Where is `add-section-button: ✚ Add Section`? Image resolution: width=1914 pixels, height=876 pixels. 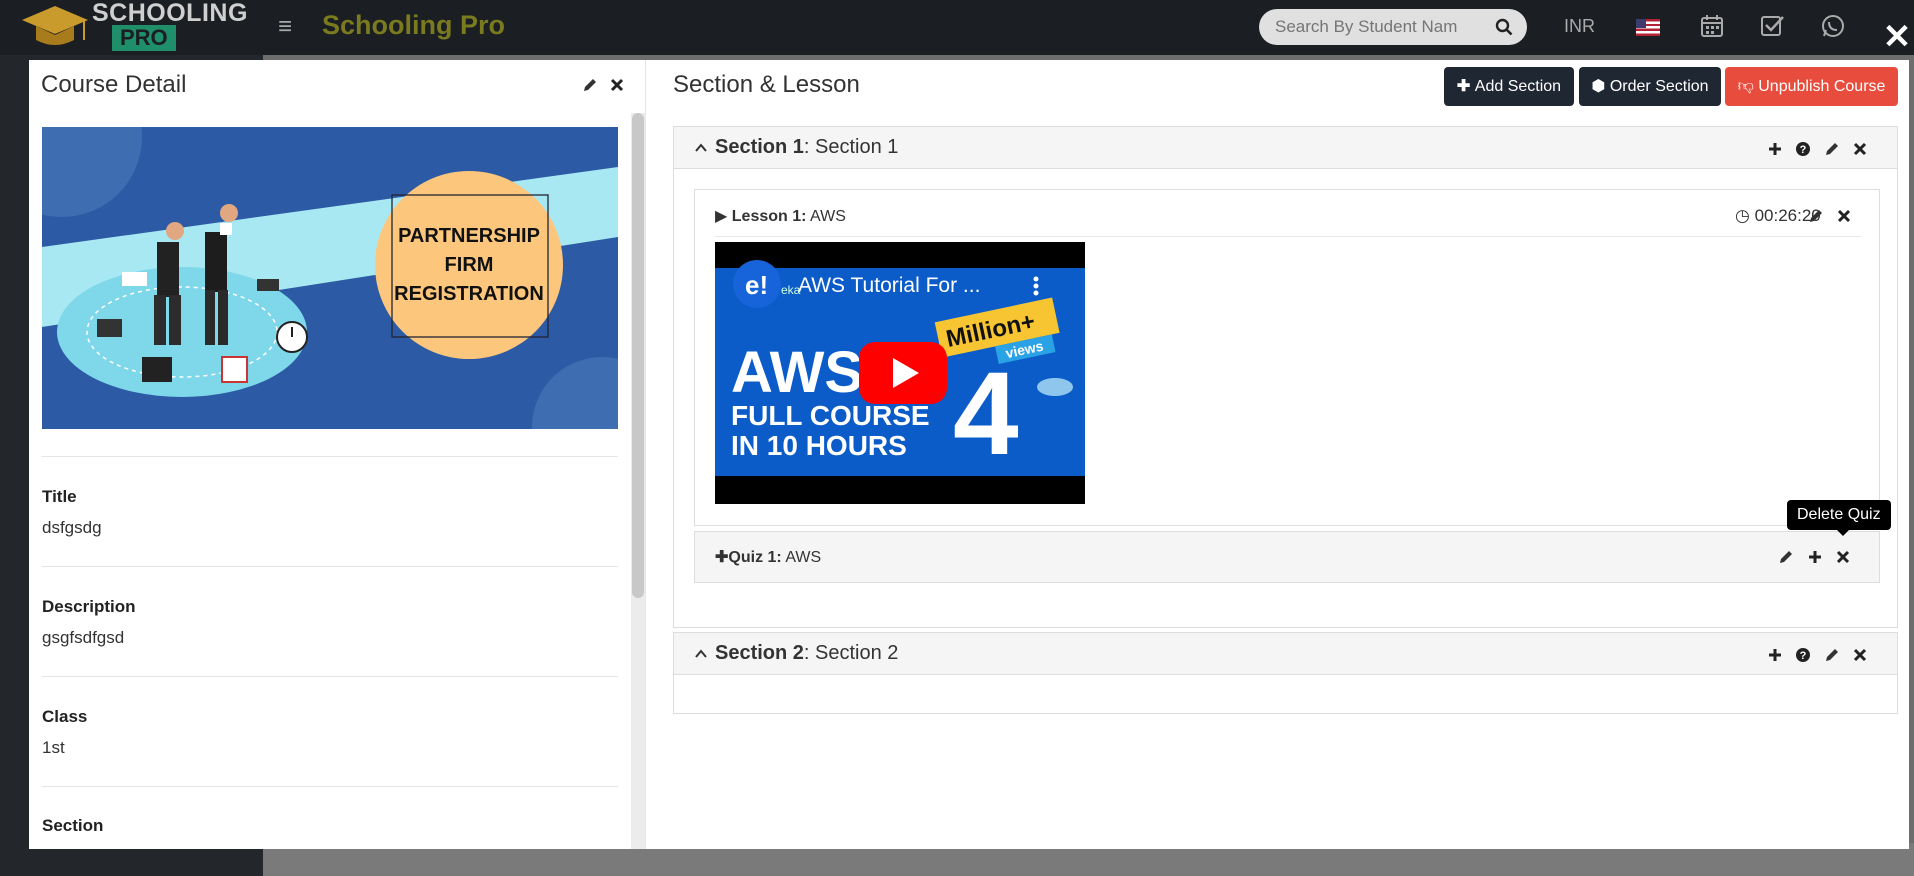 add-section-button: ✚ Add Section is located at coordinates (1509, 86).